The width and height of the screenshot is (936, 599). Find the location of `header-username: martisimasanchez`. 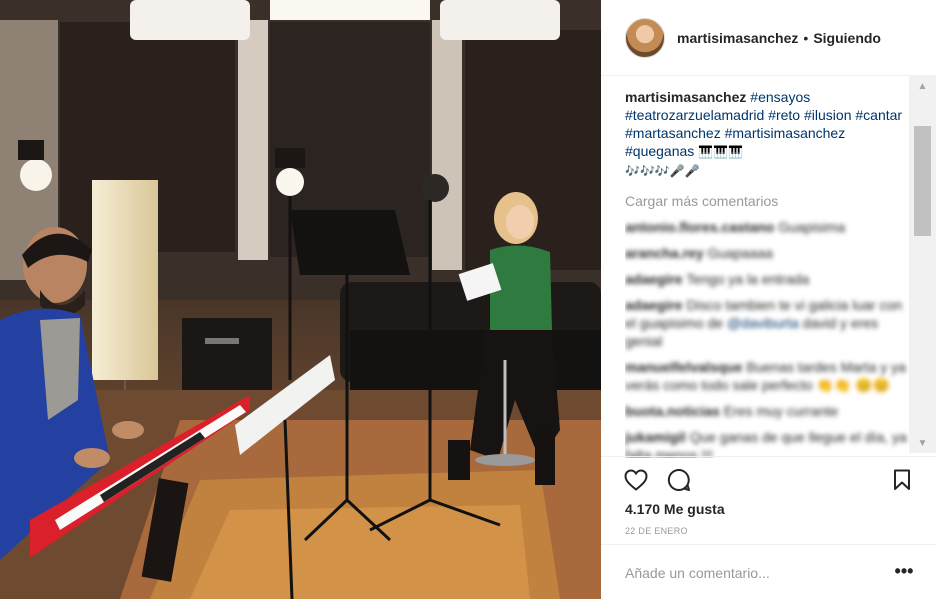

header-username: martisimasanchez is located at coordinates (737, 38).